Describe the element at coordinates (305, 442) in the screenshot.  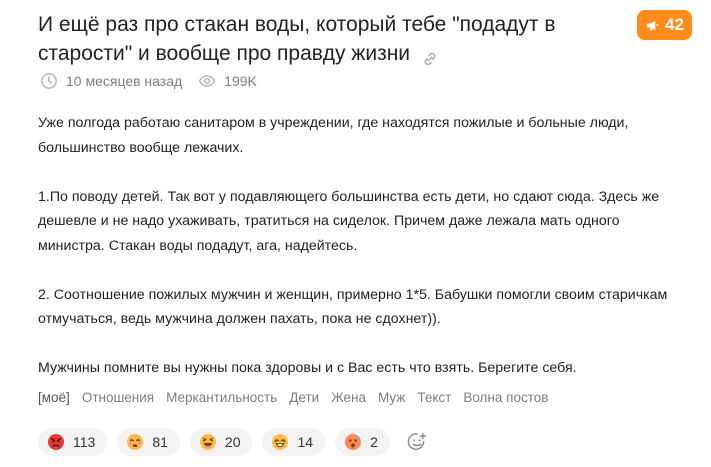
I see `reaction-count: 14` at that location.